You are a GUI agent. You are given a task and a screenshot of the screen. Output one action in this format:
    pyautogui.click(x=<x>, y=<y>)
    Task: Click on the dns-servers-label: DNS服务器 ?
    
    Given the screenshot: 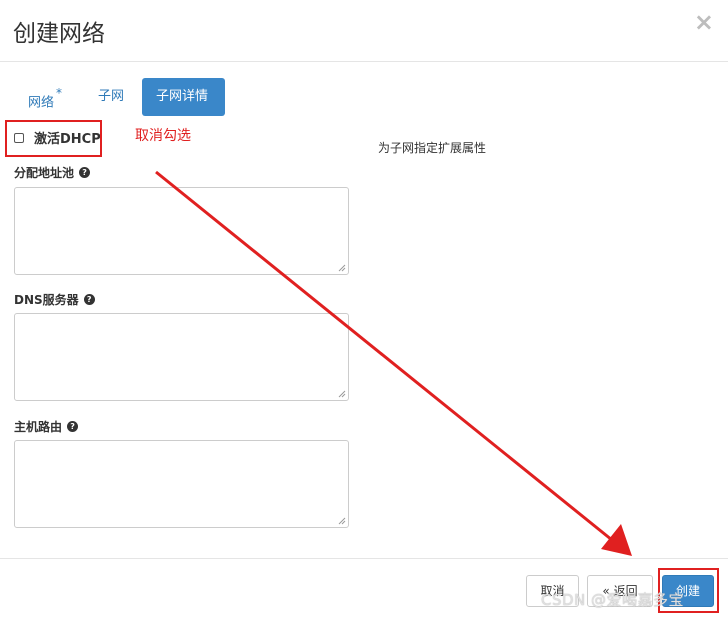 What is the action you would take?
    pyautogui.click(x=54, y=299)
    